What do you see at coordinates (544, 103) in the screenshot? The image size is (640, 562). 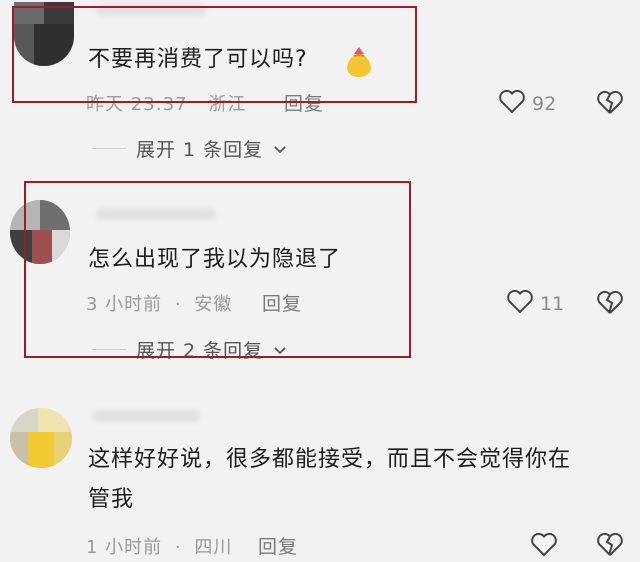 I see `like-count: 92` at bounding box center [544, 103].